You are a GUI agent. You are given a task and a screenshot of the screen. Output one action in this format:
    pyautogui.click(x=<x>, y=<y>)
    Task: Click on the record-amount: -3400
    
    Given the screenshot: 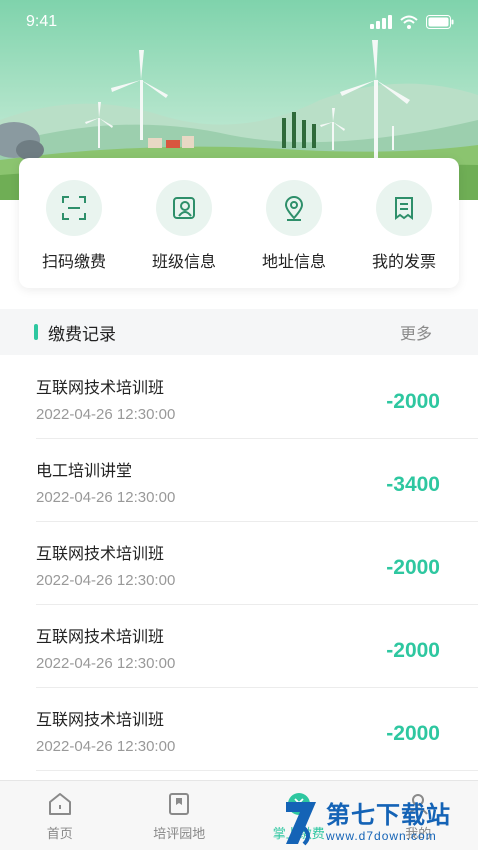 What is the action you would take?
    pyautogui.click(x=413, y=484)
    